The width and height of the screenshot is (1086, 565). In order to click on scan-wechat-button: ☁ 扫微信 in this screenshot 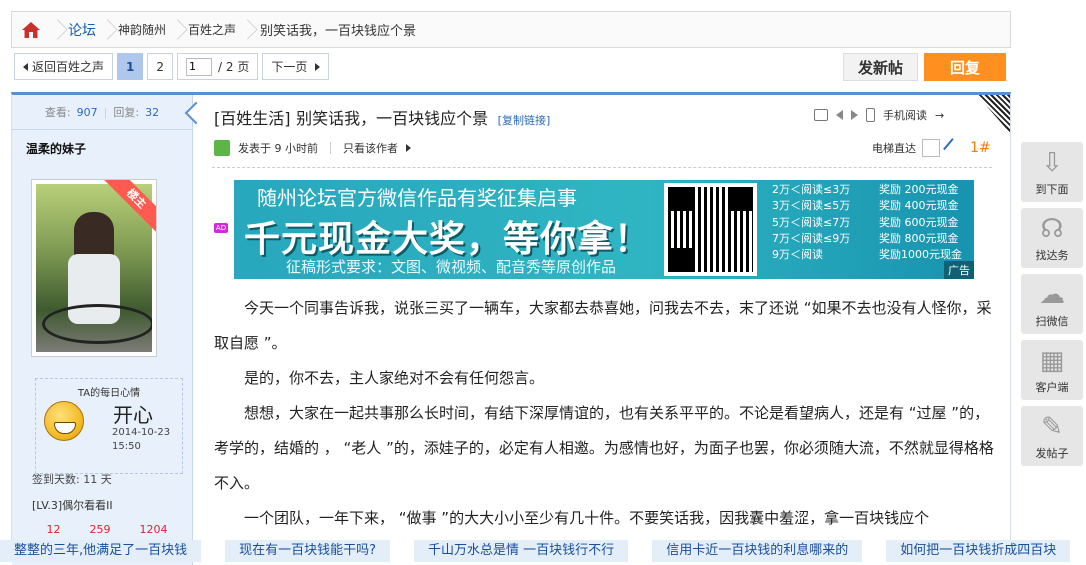, I will do `click(1052, 304)`.